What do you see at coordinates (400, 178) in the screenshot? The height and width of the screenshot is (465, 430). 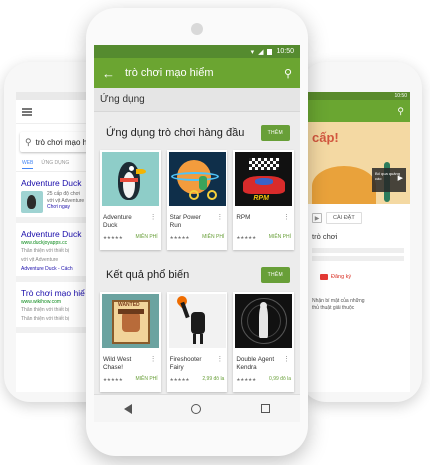 I see `play-icon: ▶` at bounding box center [400, 178].